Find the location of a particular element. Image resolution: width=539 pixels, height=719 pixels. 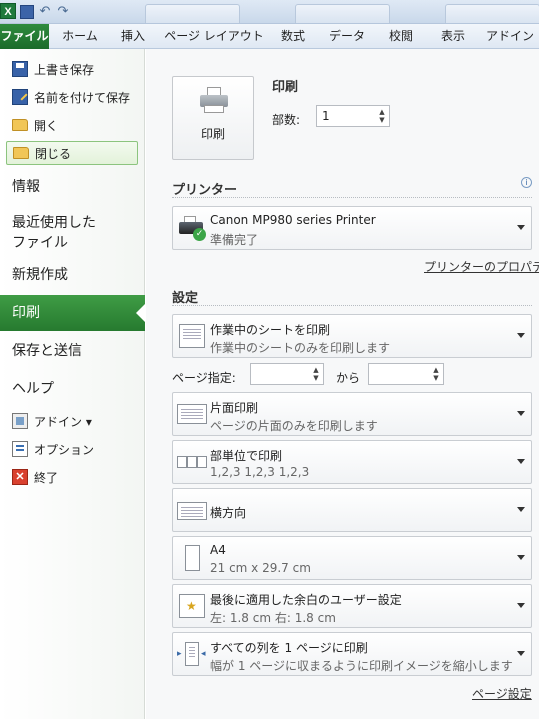

nav-info: 情報 is located at coordinates (26, 187).